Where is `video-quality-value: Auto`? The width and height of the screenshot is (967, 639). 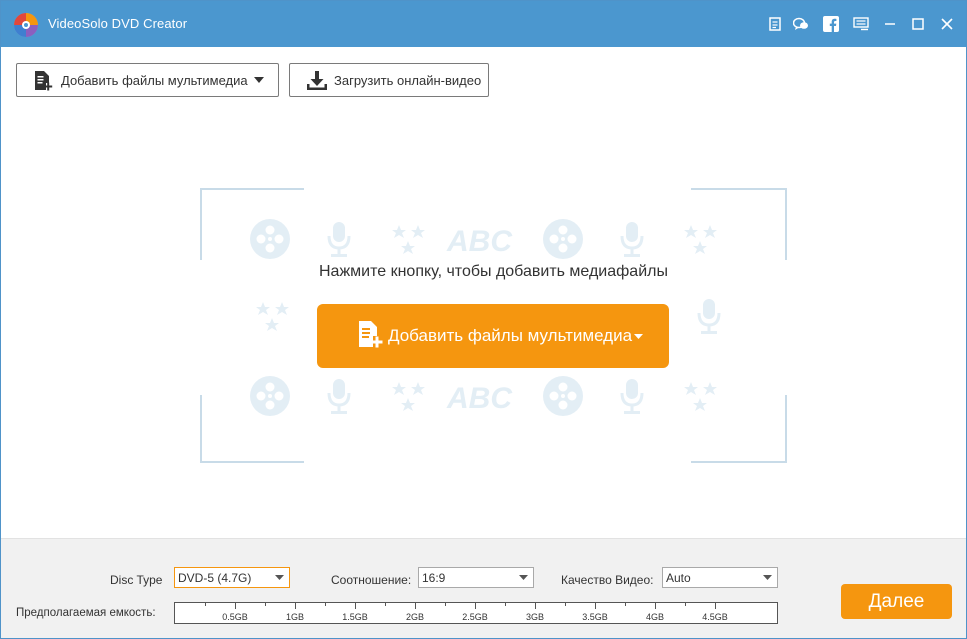
video-quality-value: Auto is located at coordinates (678, 578).